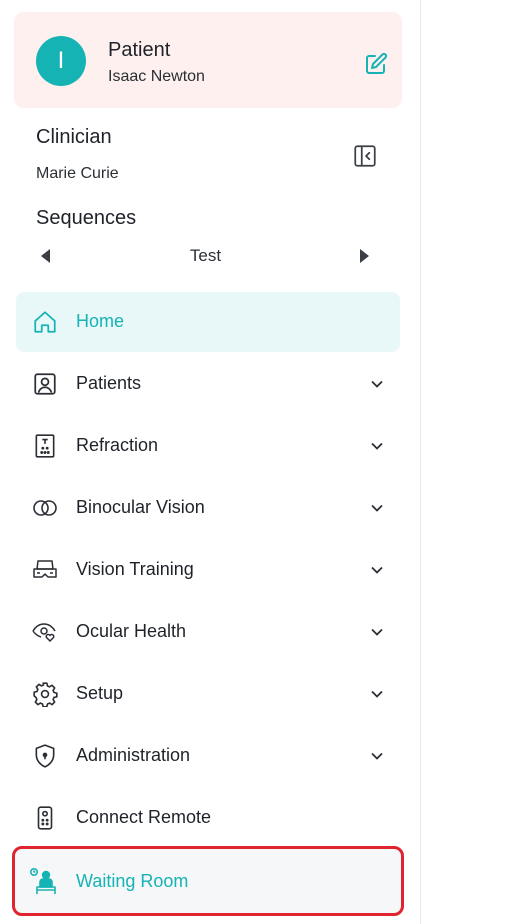 This screenshot has height=924, width=524. I want to click on nav-label: Binocular Vision, so click(140, 507).